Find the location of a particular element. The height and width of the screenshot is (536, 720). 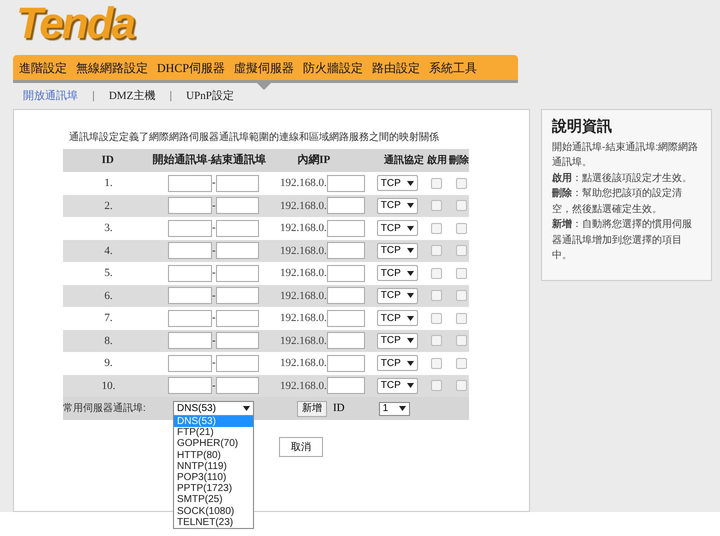

nav-tab: 虛擬伺服器 is located at coordinates (264, 67).